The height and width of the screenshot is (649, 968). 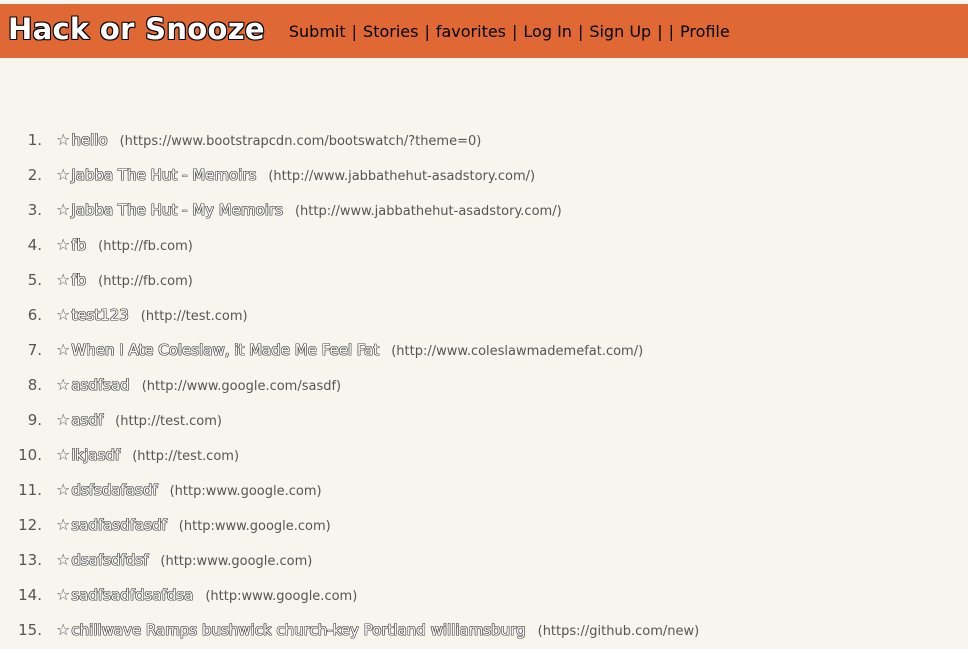 What do you see at coordinates (136, 29) in the screenshot?
I see `brand-title: Hack or Snooze` at bounding box center [136, 29].